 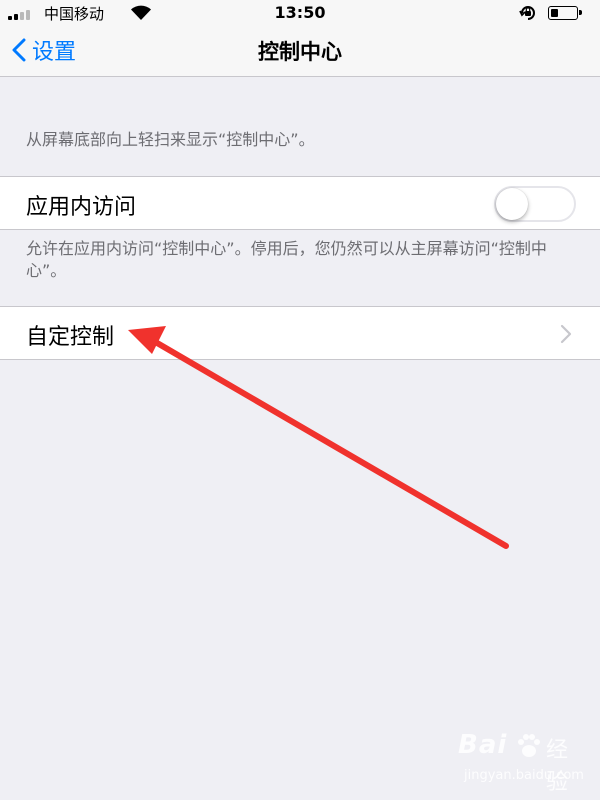 I want to click on watermark-url: jingyan.baidu.com, so click(x=524, y=775).